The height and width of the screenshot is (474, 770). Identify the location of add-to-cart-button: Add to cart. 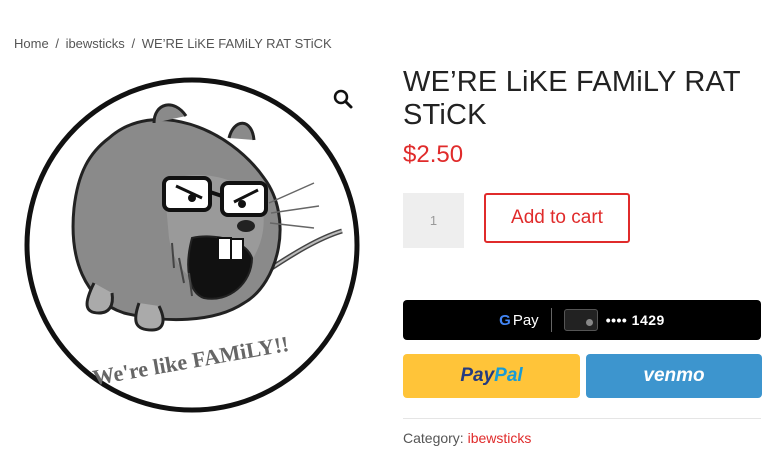
(557, 218).